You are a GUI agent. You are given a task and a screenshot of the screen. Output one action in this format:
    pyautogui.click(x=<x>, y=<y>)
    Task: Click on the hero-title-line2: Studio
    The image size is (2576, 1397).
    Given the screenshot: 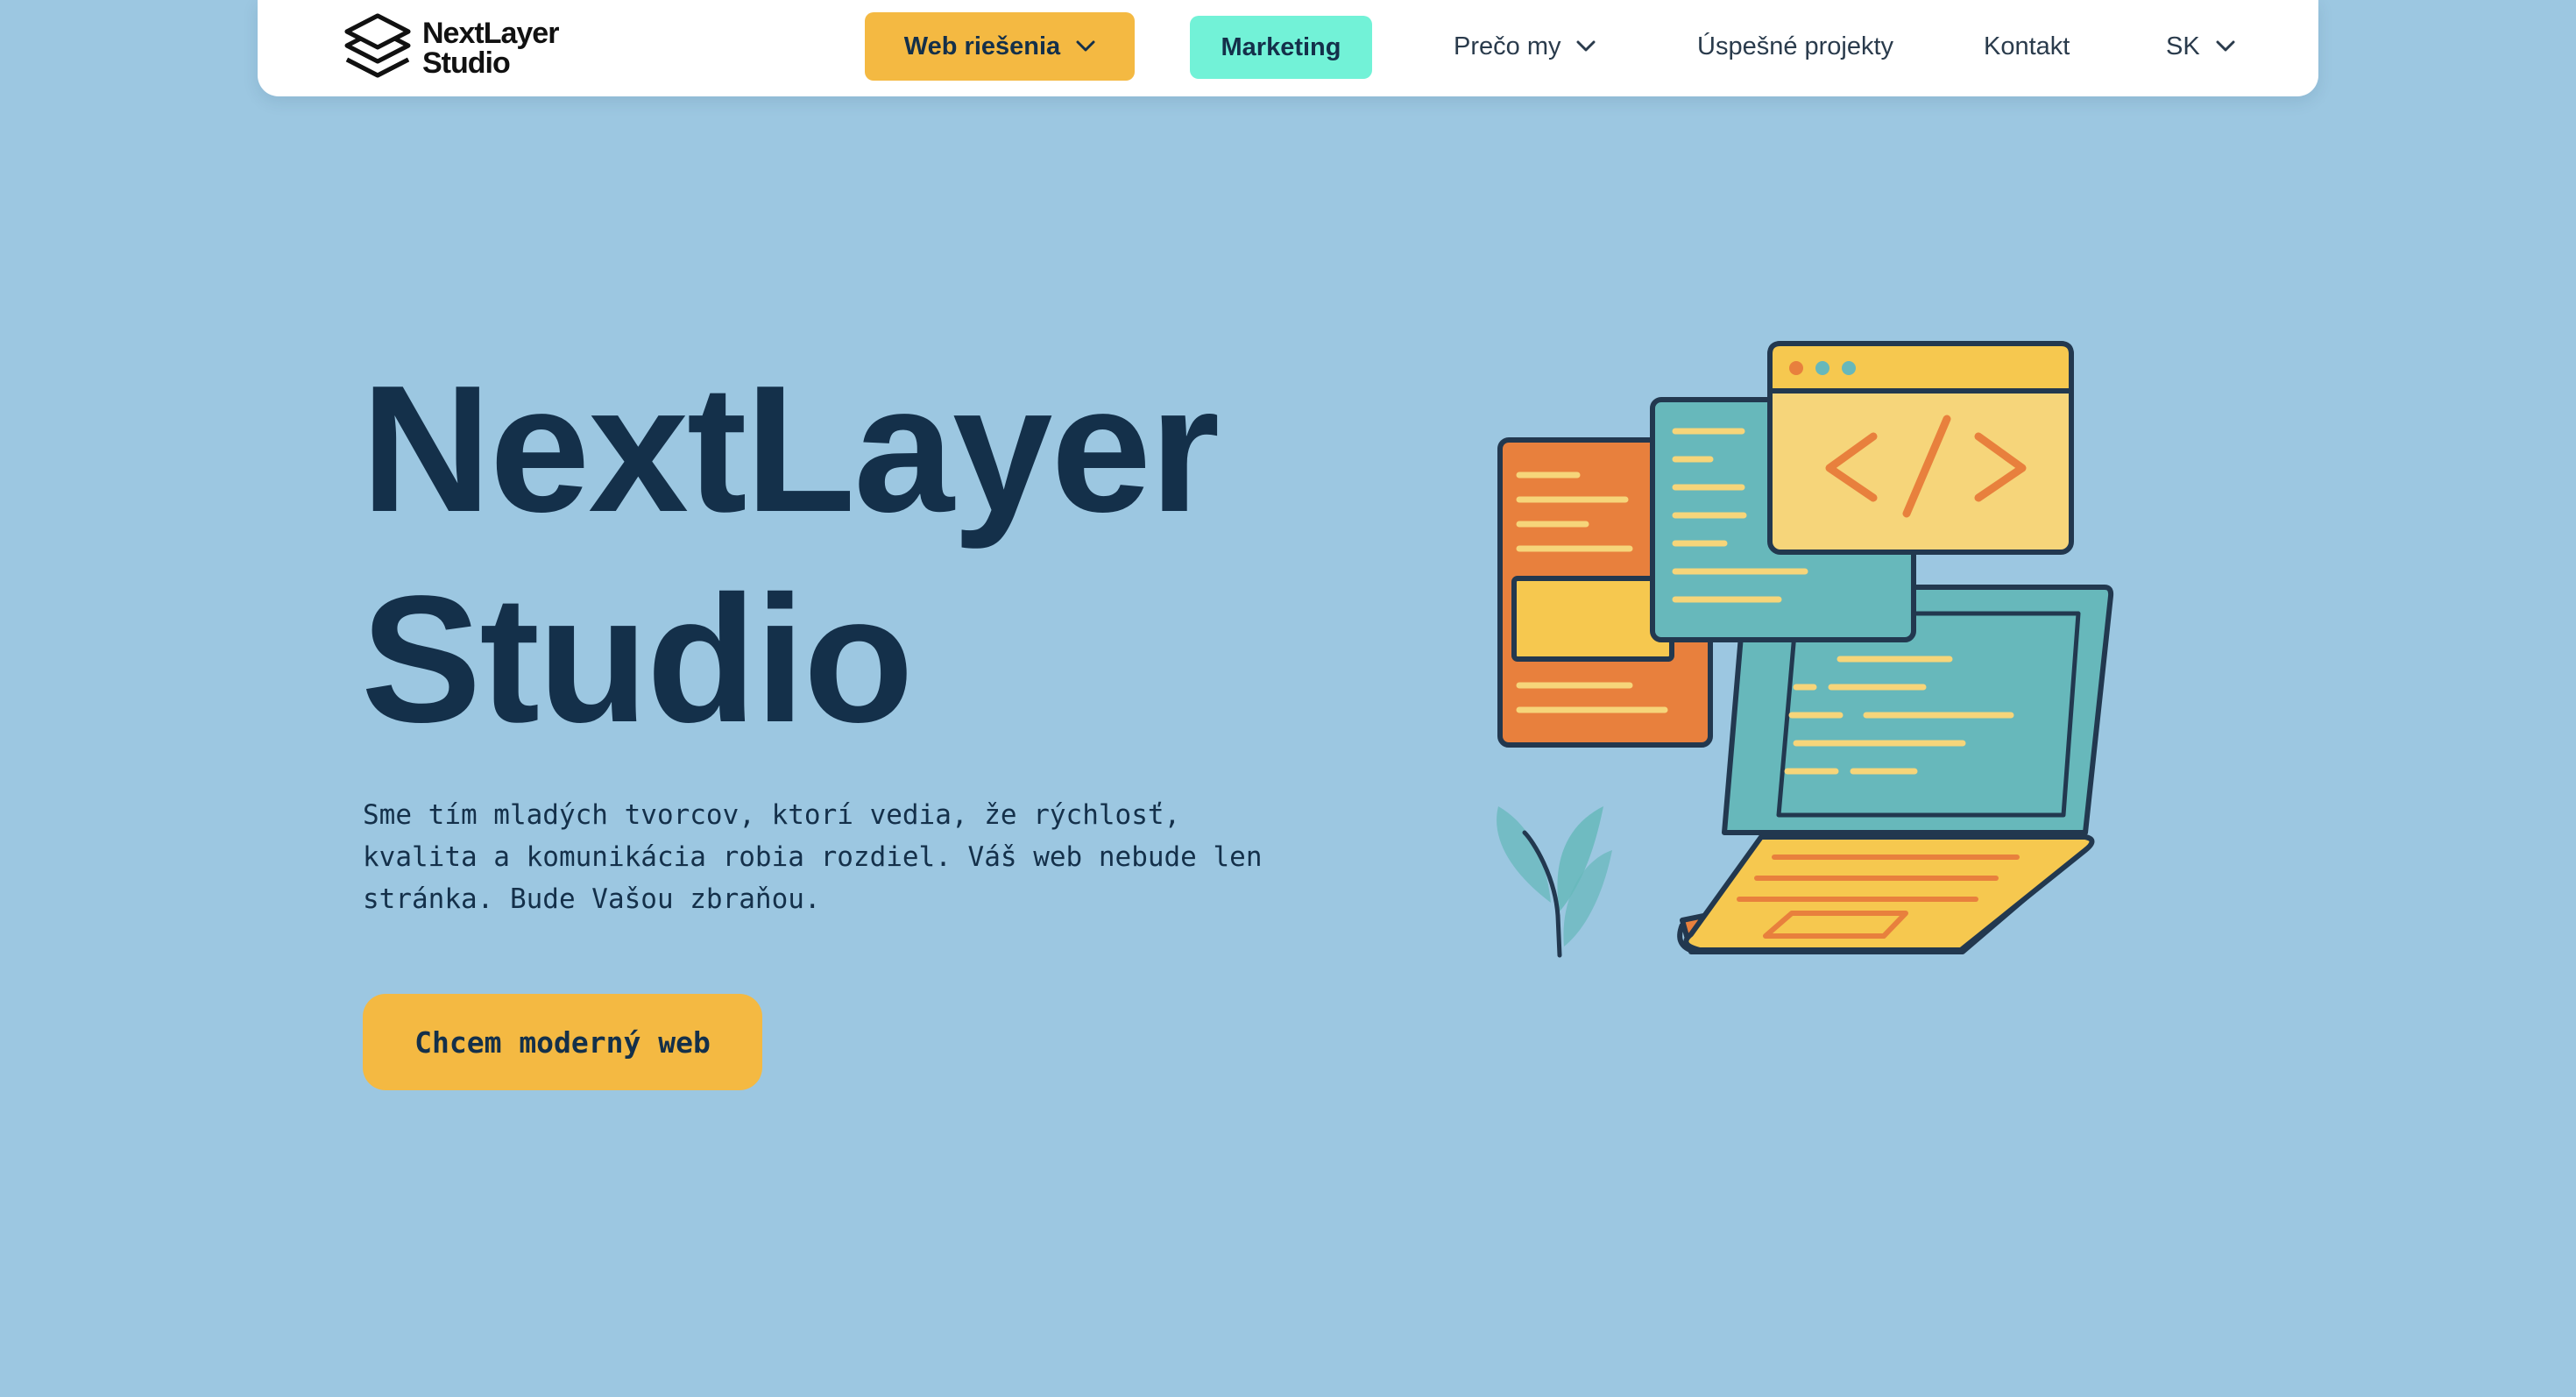 What is the action you would take?
    pyautogui.click(x=637, y=659)
    